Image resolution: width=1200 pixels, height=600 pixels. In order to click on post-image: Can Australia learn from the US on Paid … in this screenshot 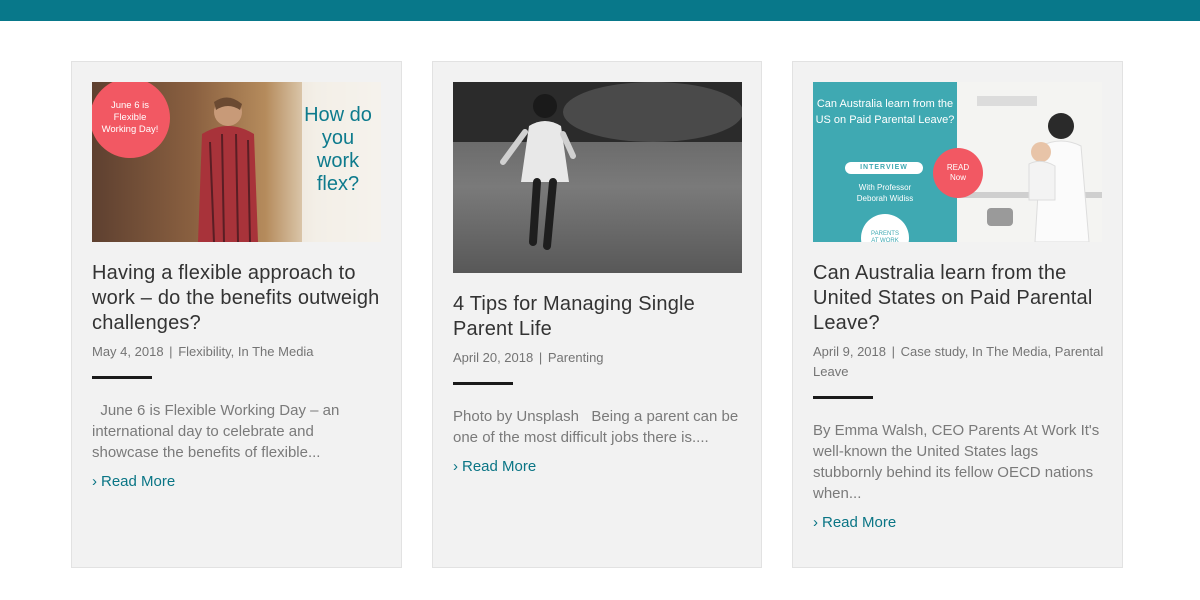, I will do `click(957, 162)`.